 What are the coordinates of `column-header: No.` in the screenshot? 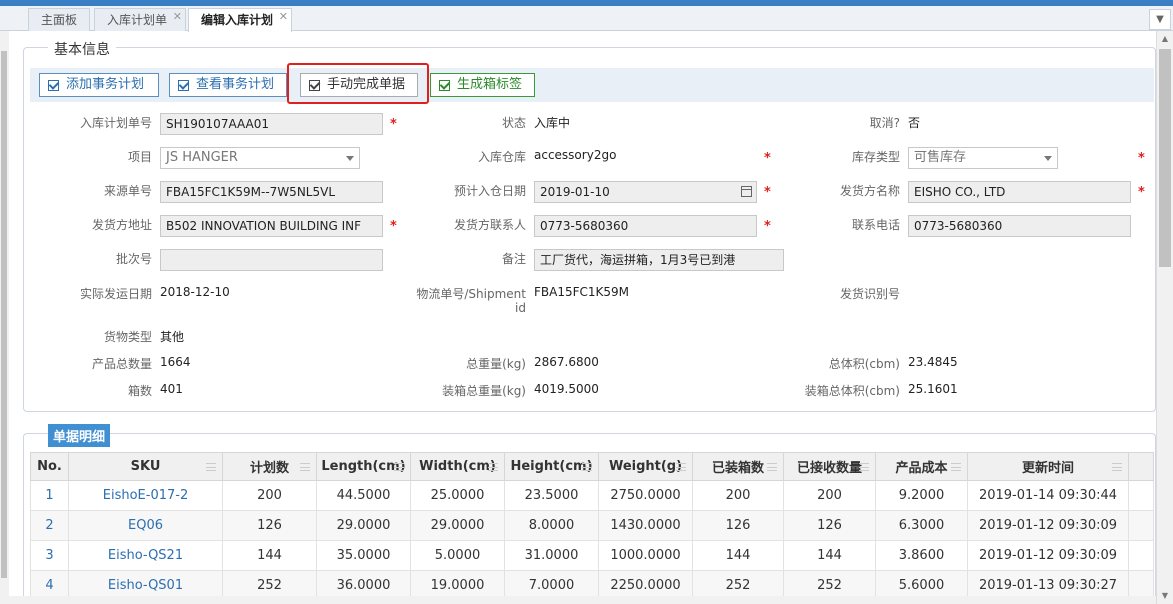 It's located at (49, 466).